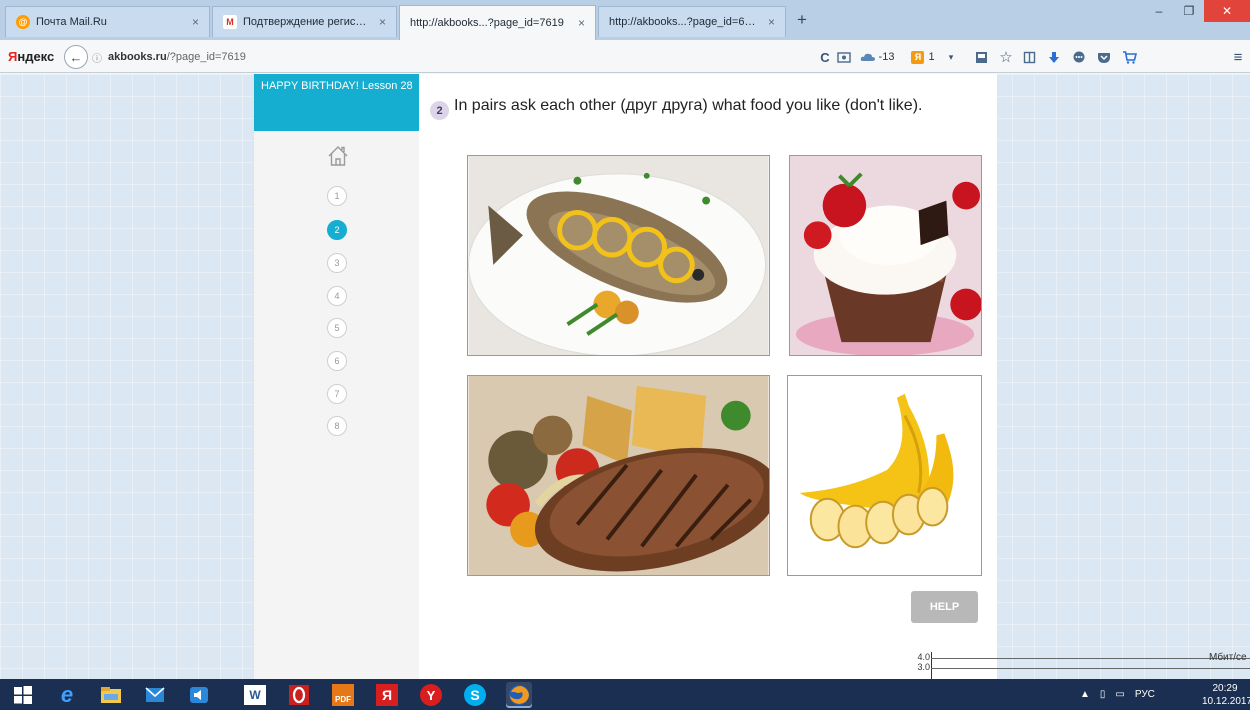 Image resolution: width=1250 pixels, height=710 pixels. Describe the element at coordinates (1079, 57) in the screenshot. I see `chat-icon` at that location.